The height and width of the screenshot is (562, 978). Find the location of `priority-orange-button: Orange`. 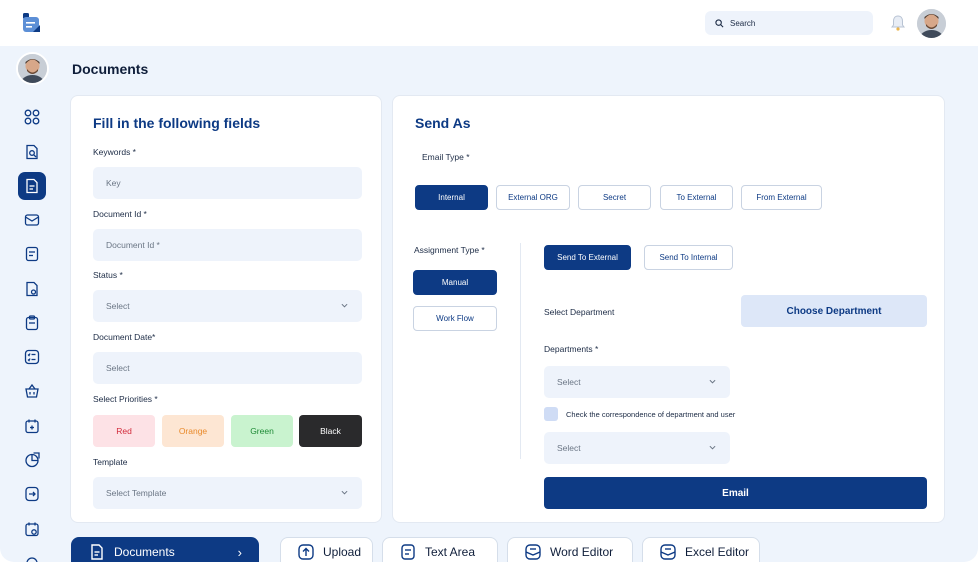

priority-orange-button: Orange is located at coordinates (193, 431).